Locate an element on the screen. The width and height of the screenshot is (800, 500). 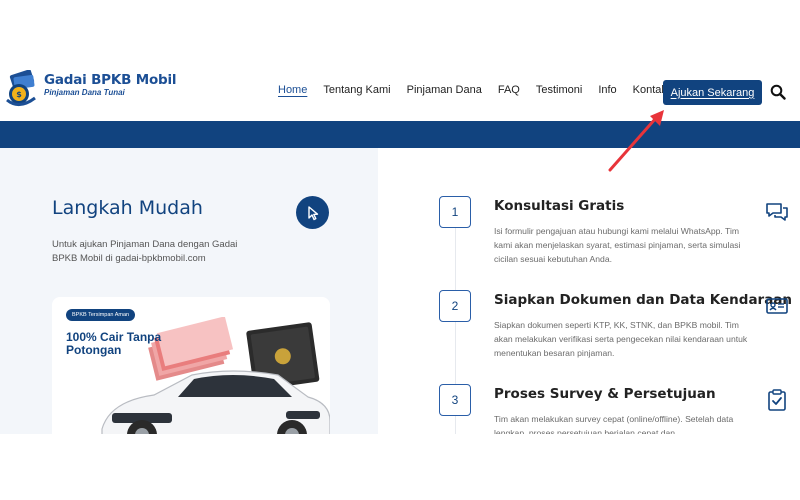
step-title: Konsultasi Gratis is located at coordinates (559, 206).